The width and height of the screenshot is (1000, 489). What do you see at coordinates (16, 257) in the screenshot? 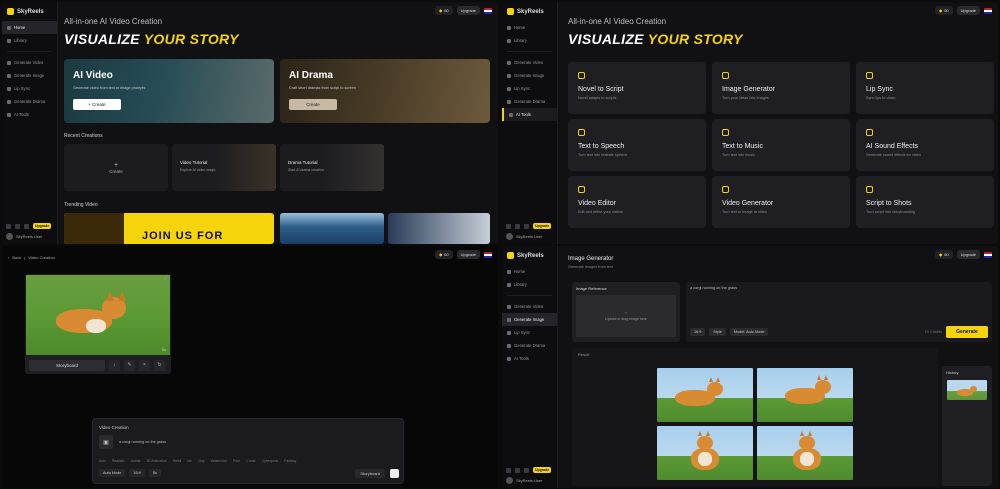
I see `back-link: Back` at bounding box center [16, 257].